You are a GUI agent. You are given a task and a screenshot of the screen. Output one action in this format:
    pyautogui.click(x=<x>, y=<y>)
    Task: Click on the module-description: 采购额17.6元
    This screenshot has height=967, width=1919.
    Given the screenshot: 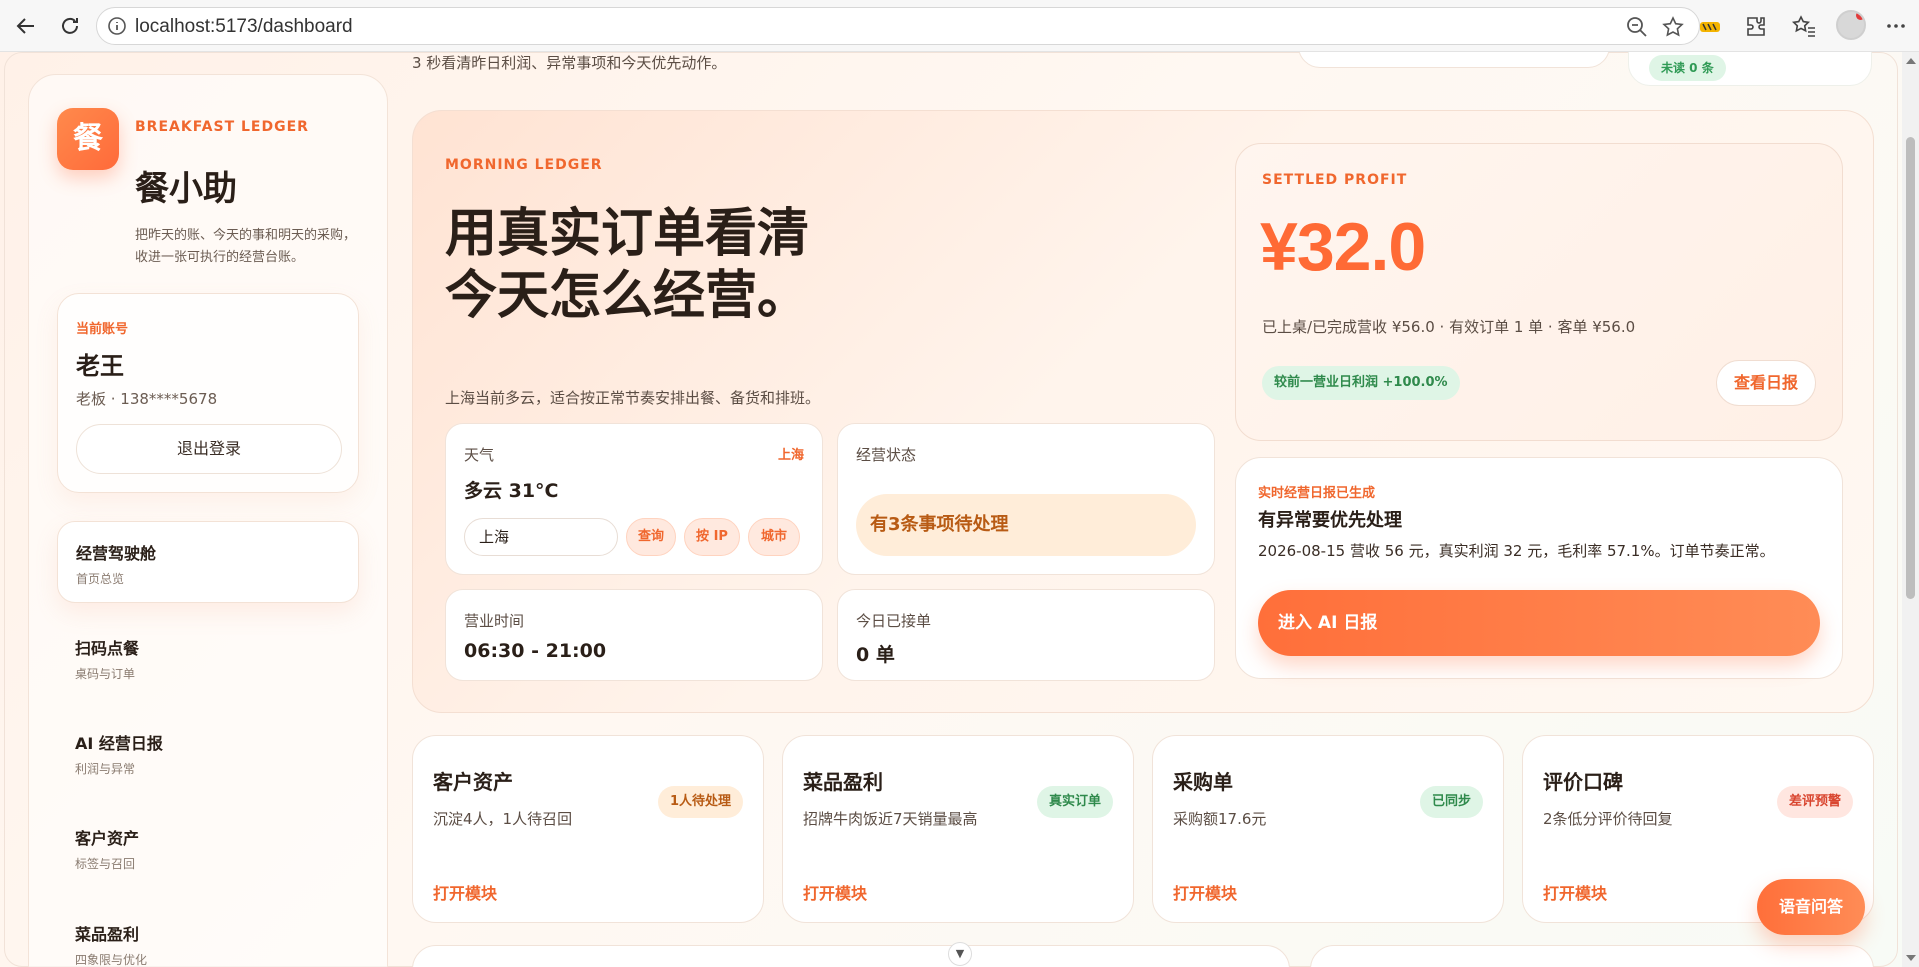 What is the action you would take?
    pyautogui.click(x=1220, y=819)
    